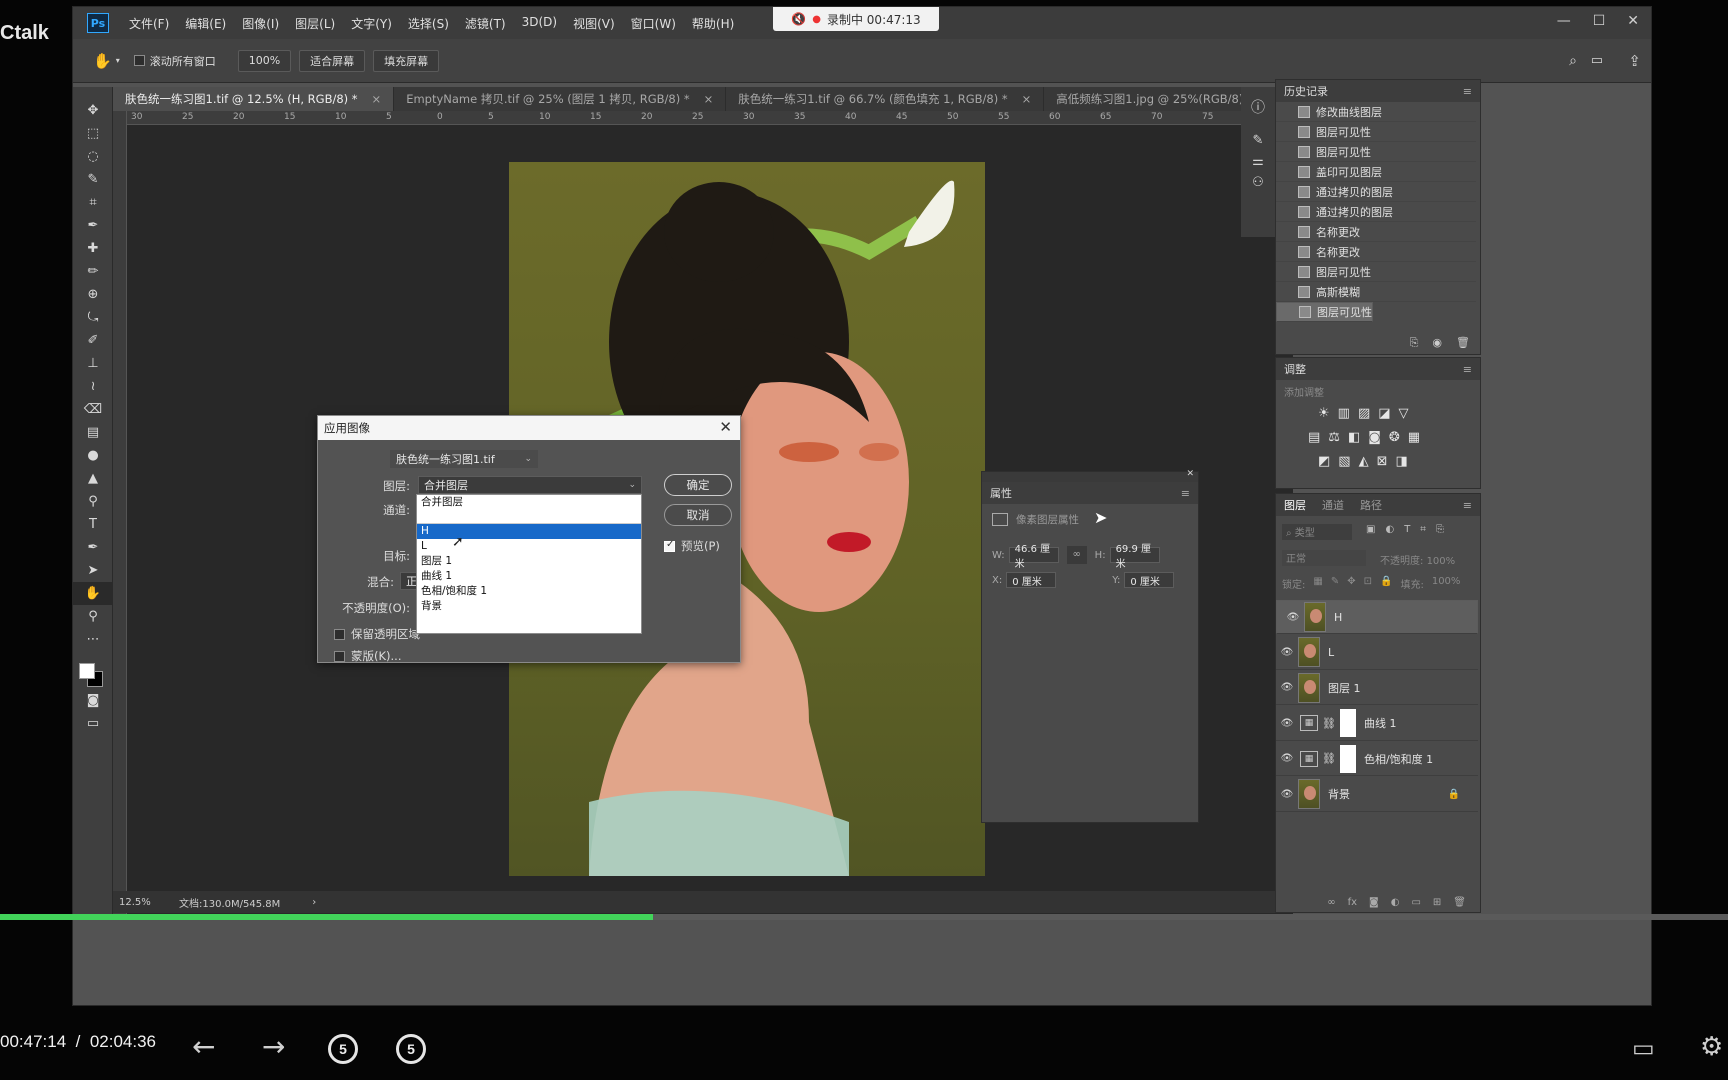  What do you see at coordinates (1324, 413) in the screenshot?
I see `brightness-icon: ☀` at bounding box center [1324, 413].